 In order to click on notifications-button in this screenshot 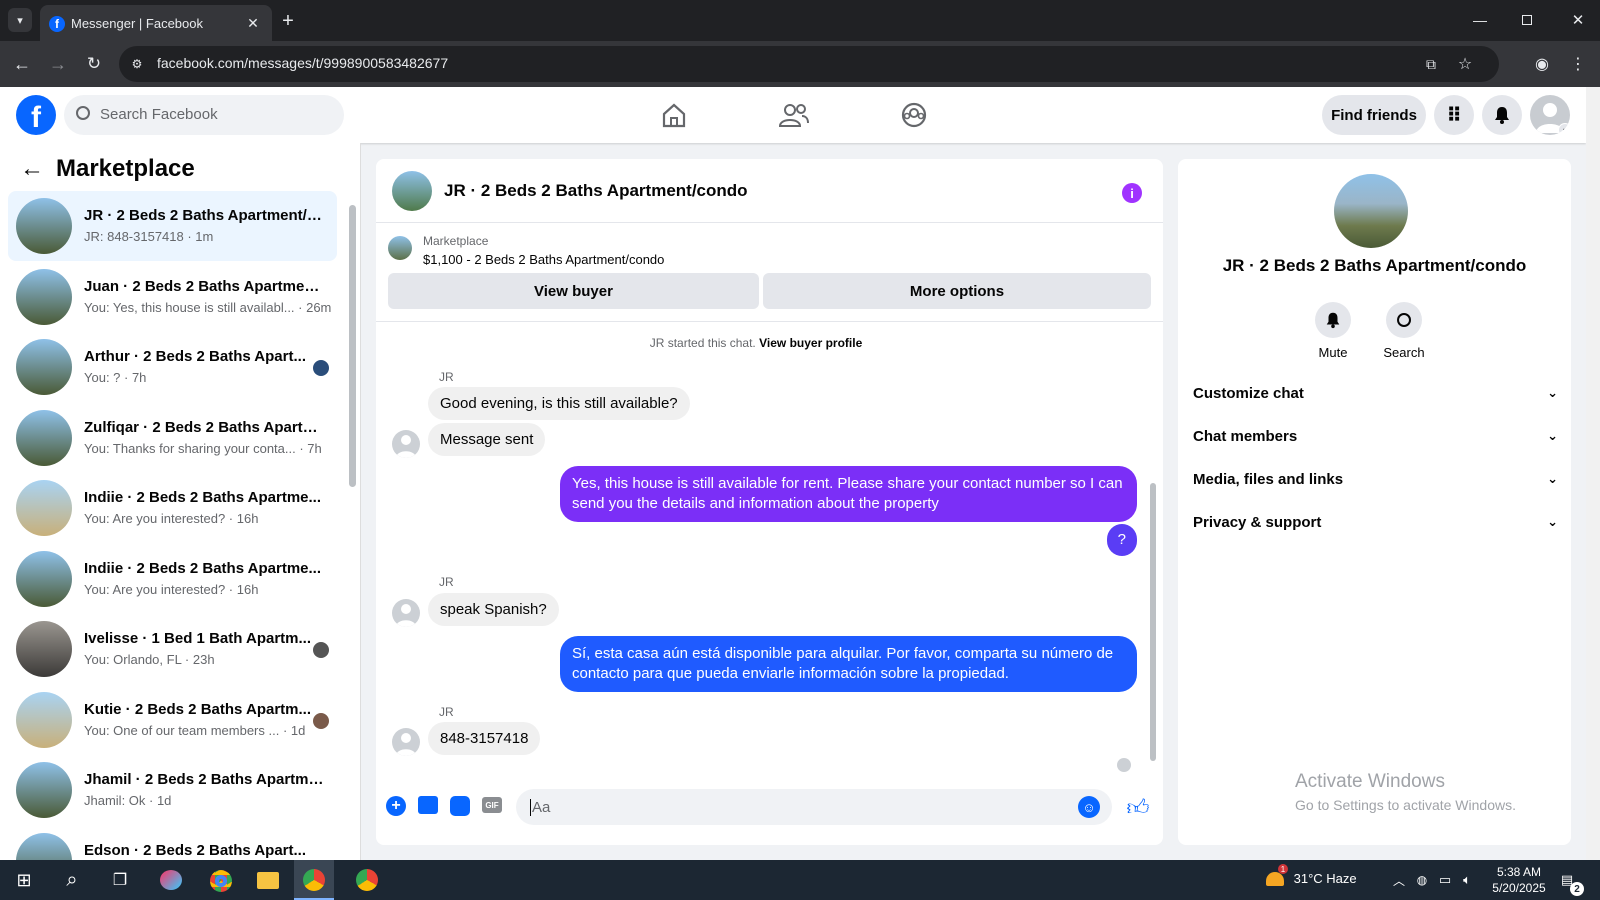, I will do `click(1502, 115)`.